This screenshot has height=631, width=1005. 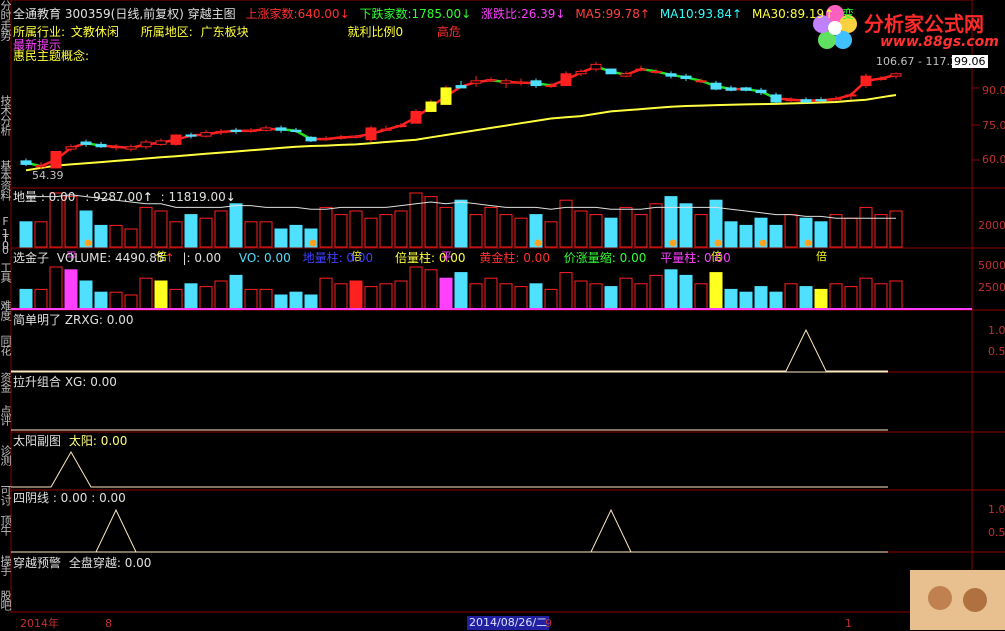 I want to click on side-tab-12: 顶牛, so click(x=6, y=525).